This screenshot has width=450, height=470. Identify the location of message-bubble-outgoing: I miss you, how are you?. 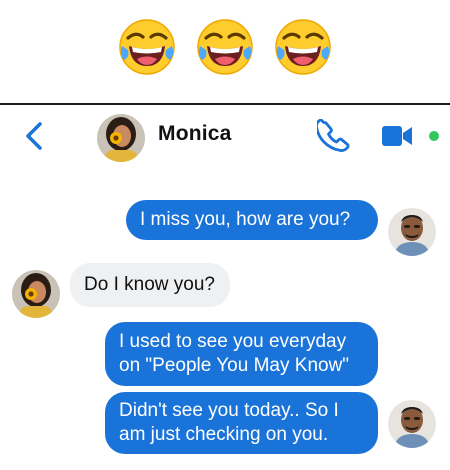
(252, 220).